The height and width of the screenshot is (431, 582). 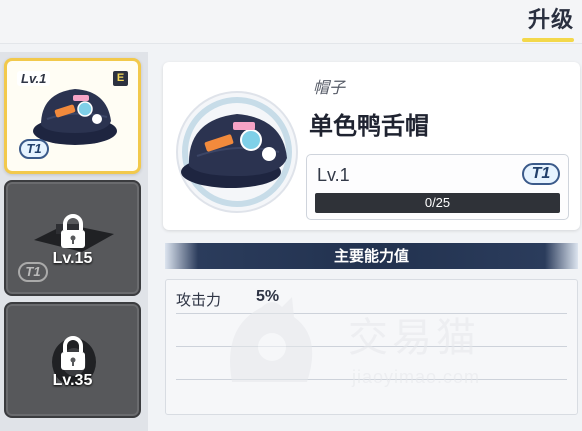 I want to click on slot-locked-lv15: T1 Lv.15, so click(x=72, y=238).